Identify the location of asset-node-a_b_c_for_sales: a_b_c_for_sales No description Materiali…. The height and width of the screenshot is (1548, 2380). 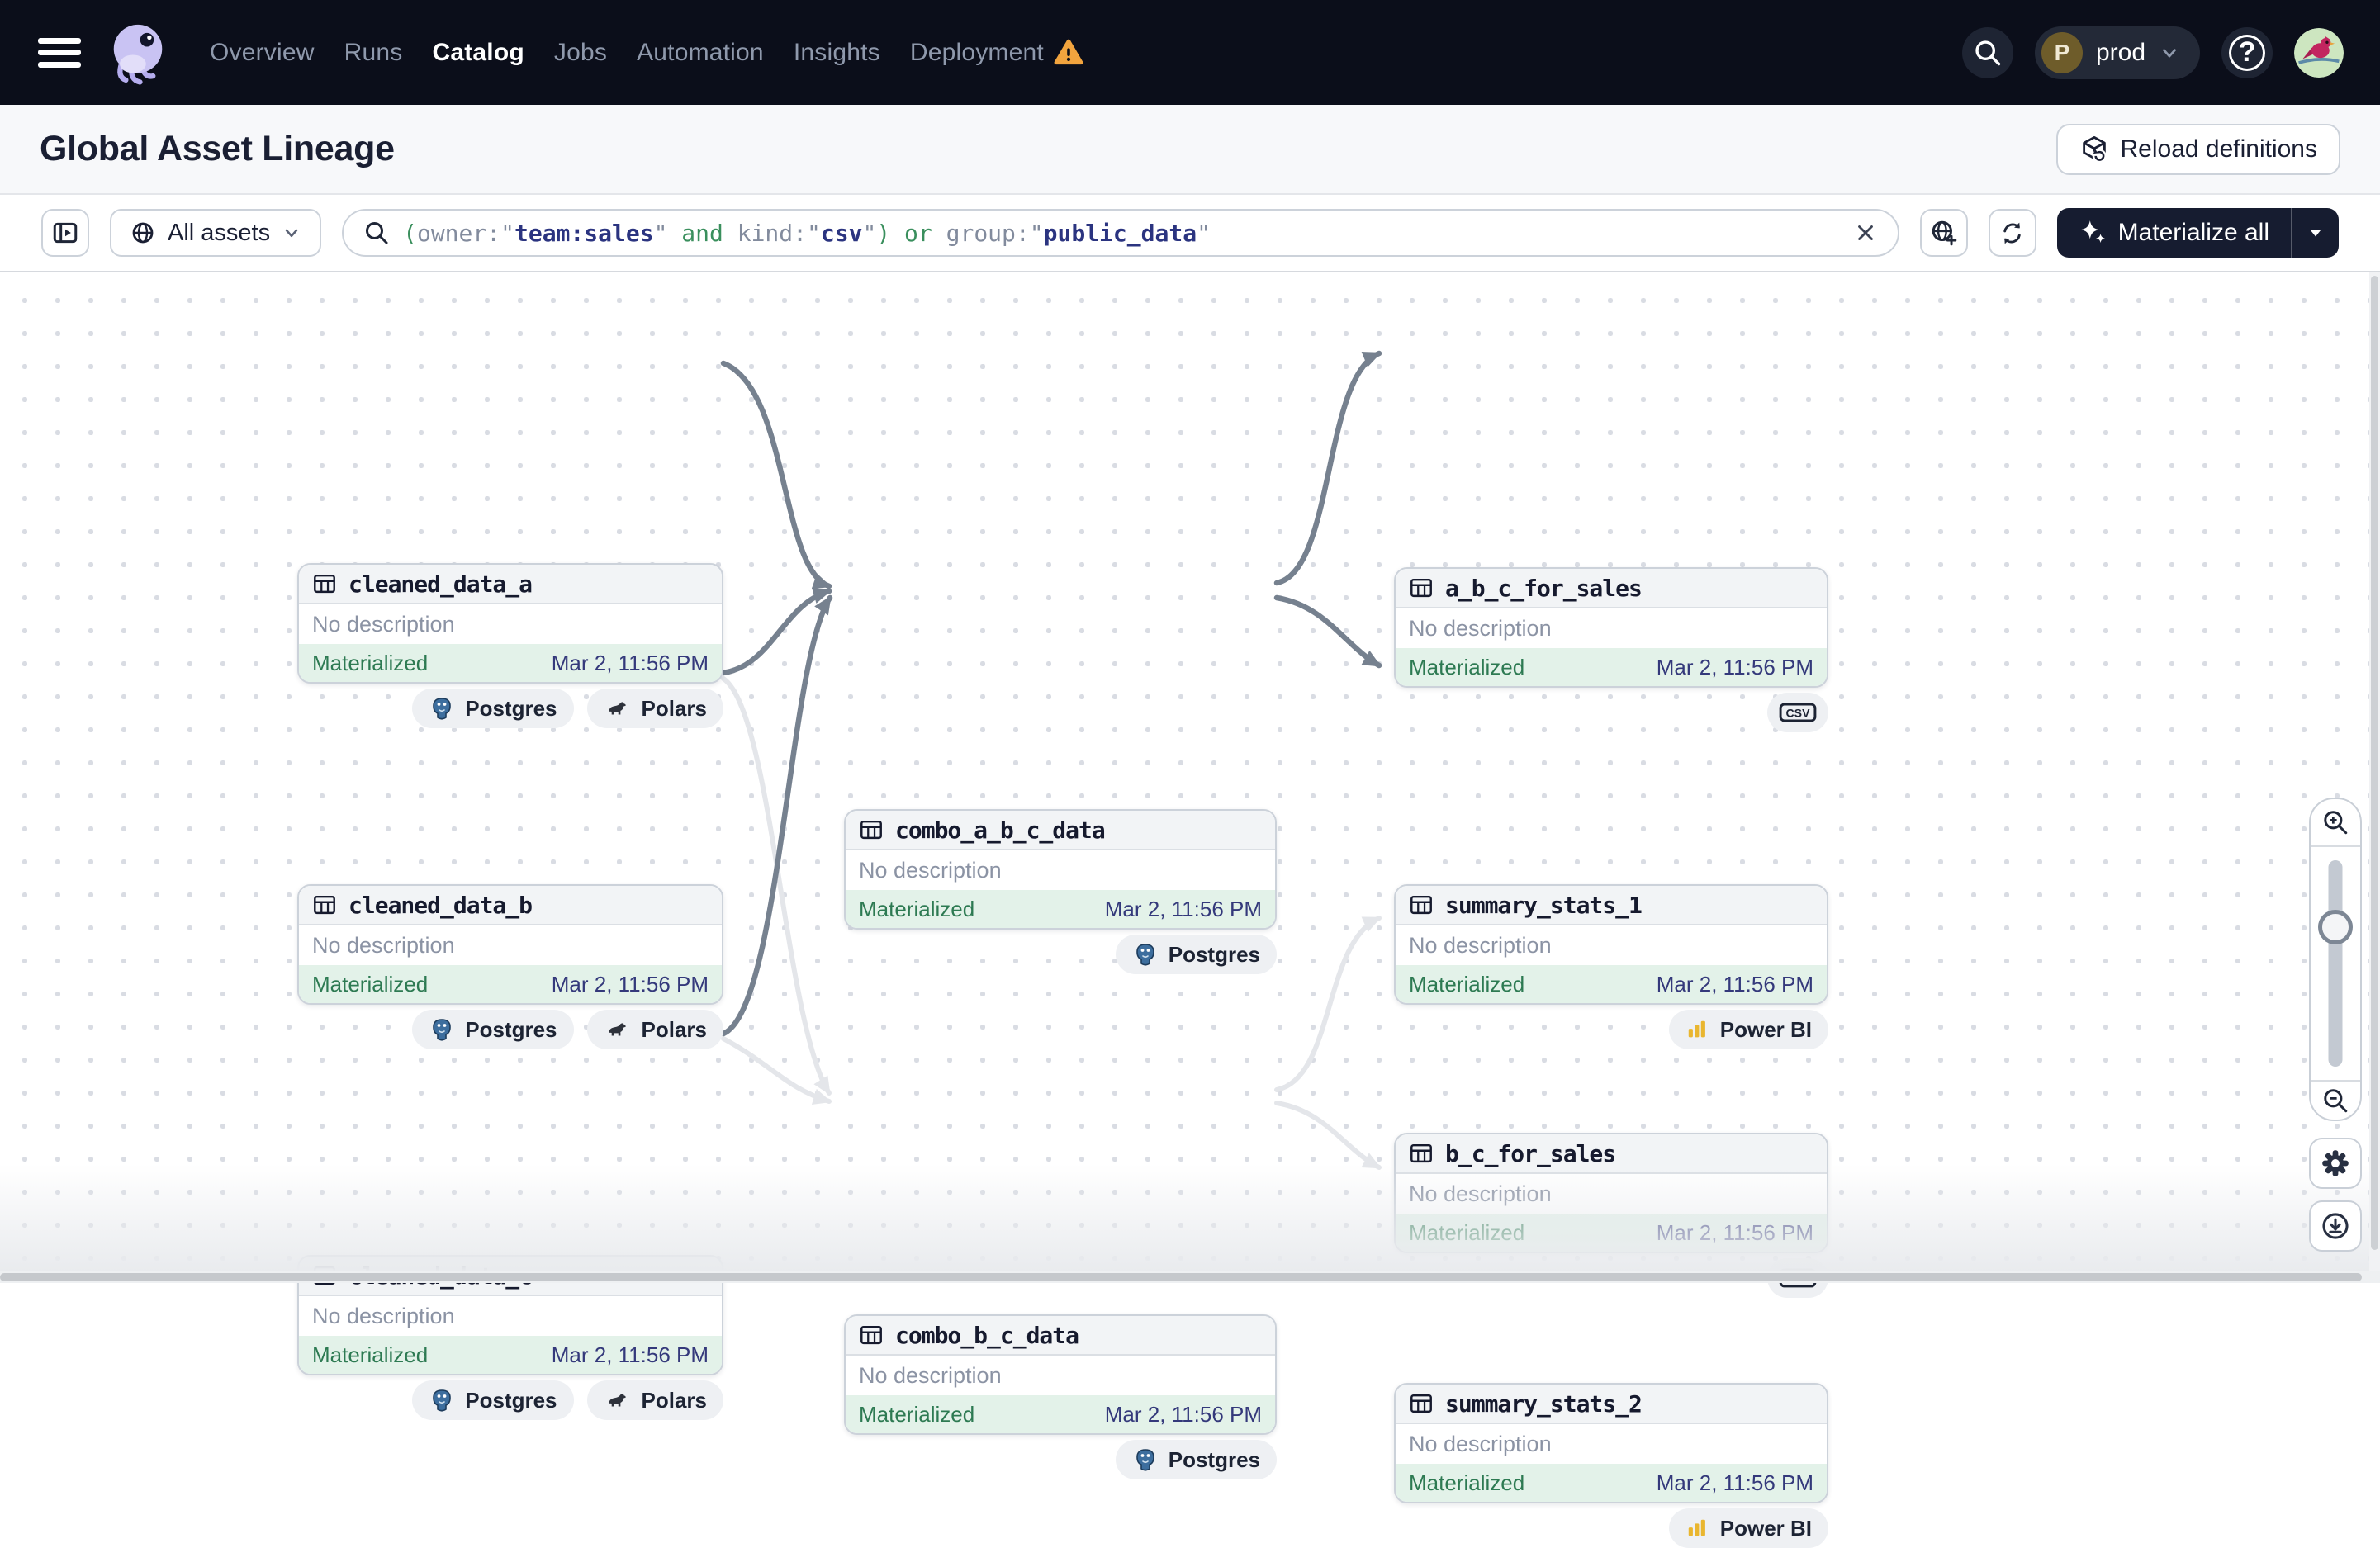
(1611, 627).